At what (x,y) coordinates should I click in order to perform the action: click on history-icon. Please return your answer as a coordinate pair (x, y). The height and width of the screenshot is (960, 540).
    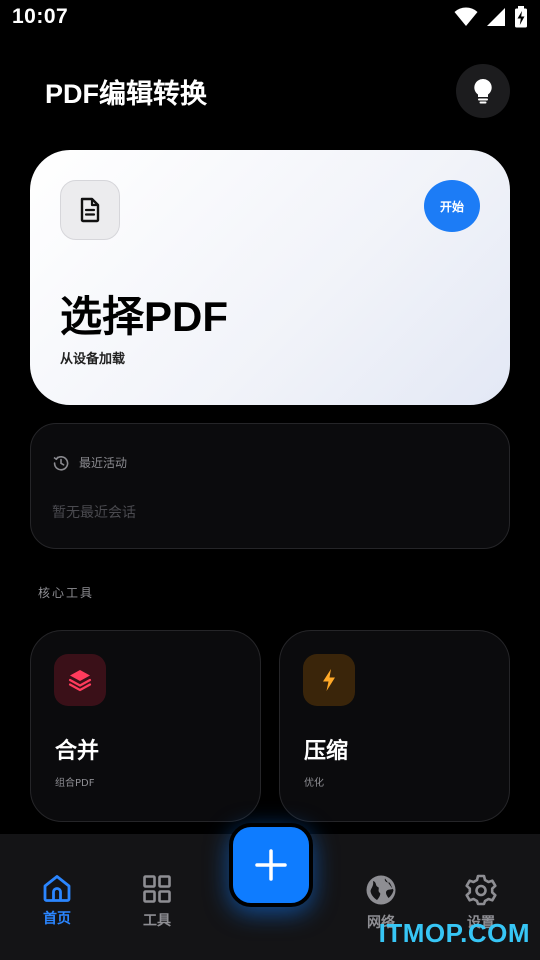
    Looking at the image, I should click on (61, 463).